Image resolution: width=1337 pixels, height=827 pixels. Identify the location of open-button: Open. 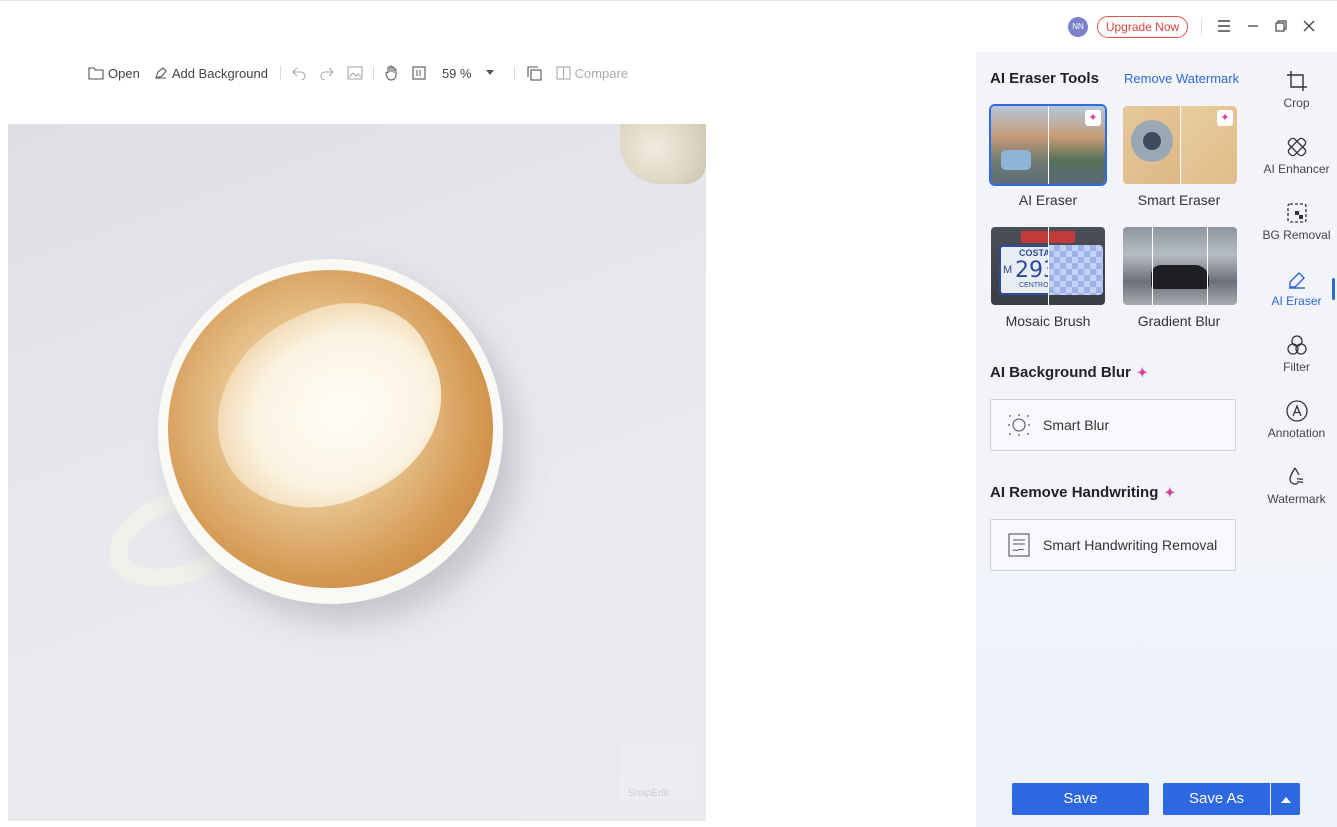
(114, 73).